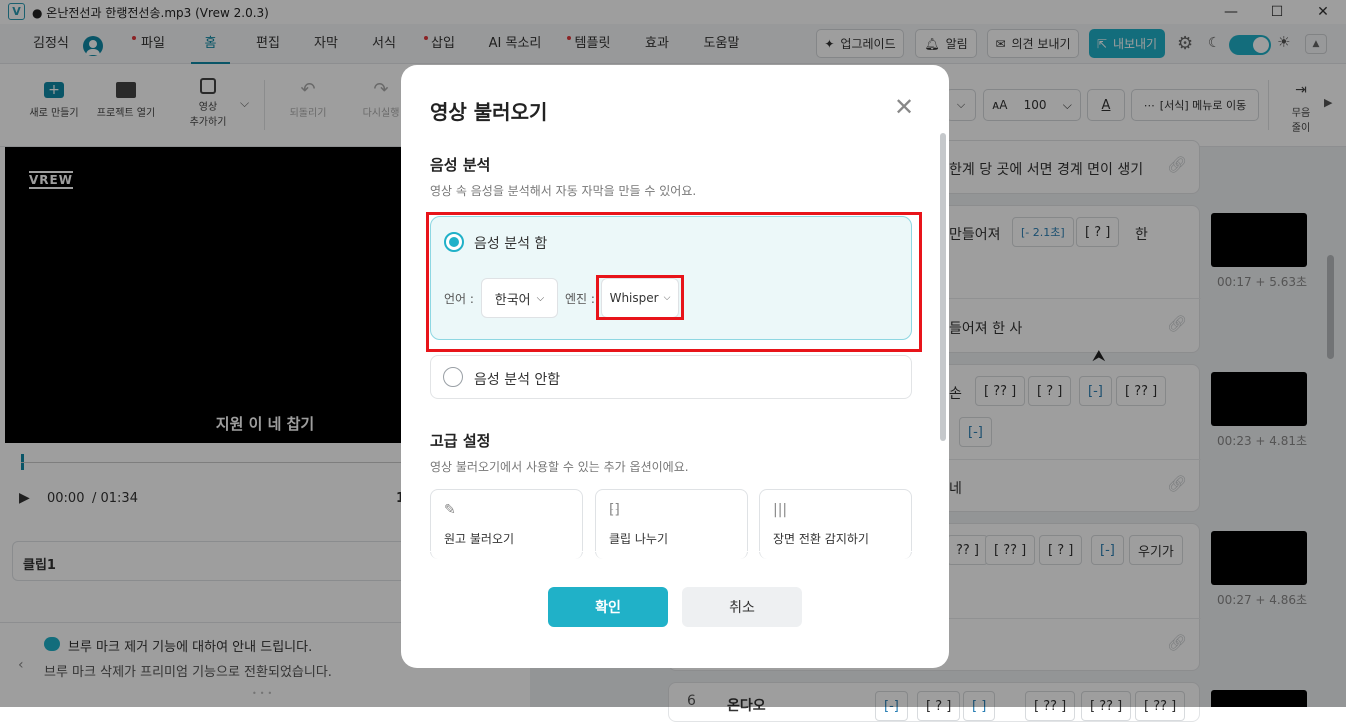 Image resolution: width=1346 pixels, height=722 pixels. What do you see at coordinates (563, 191) in the screenshot?
I see `speech-section-desc: 영상 속 음성을 분석해서 자동 자막을 만들 수 있어요.` at bounding box center [563, 191].